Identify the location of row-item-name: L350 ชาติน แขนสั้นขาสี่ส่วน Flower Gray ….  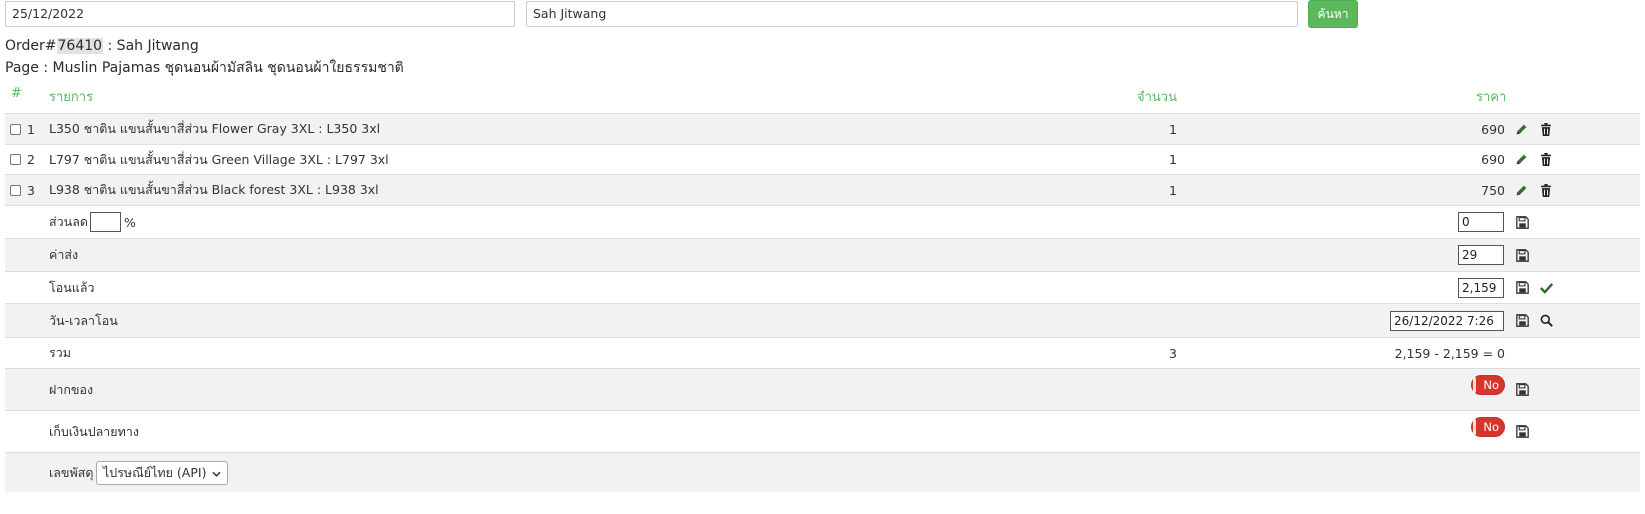
(215, 128).